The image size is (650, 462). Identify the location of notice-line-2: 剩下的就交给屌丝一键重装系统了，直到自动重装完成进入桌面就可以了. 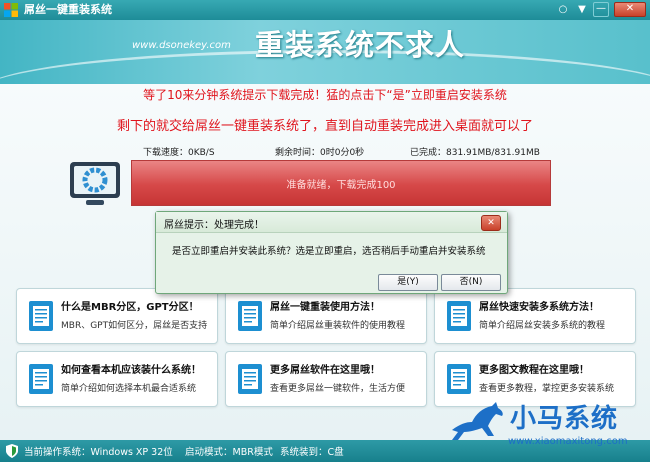
(324, 126).